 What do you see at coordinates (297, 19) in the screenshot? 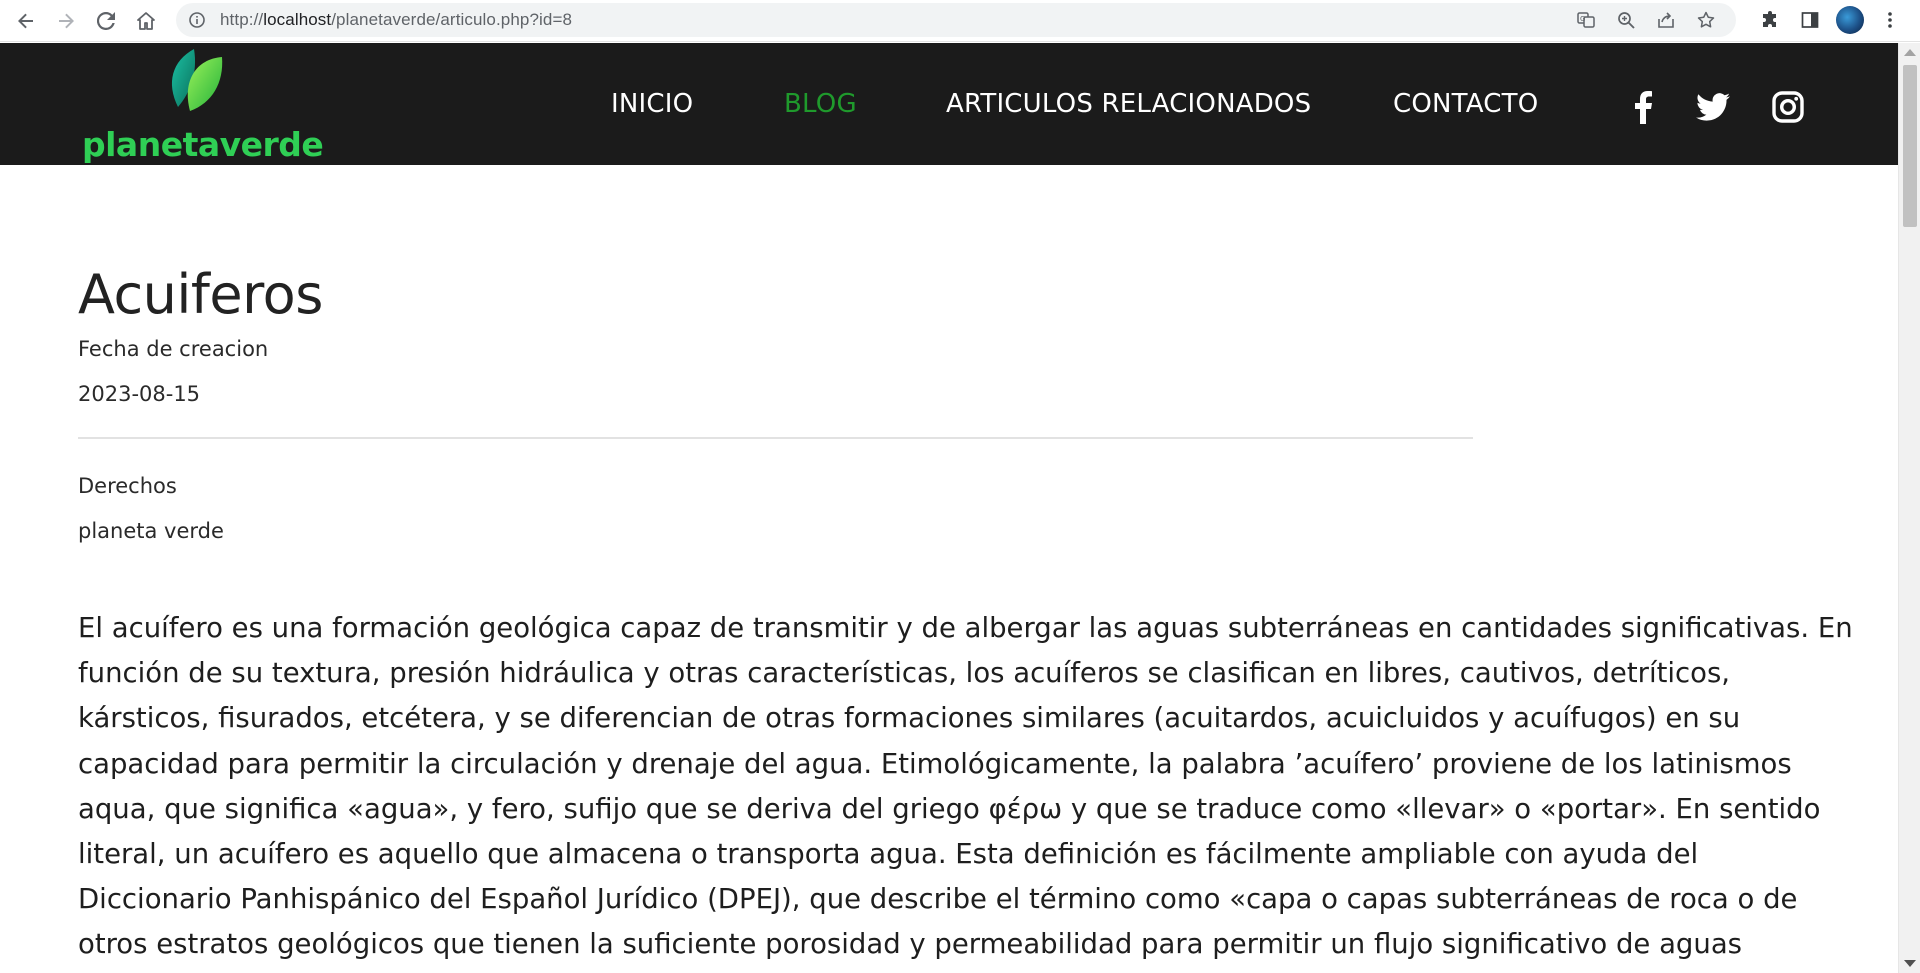
I see `url-host: localhost` at bounding box center [297, 19].